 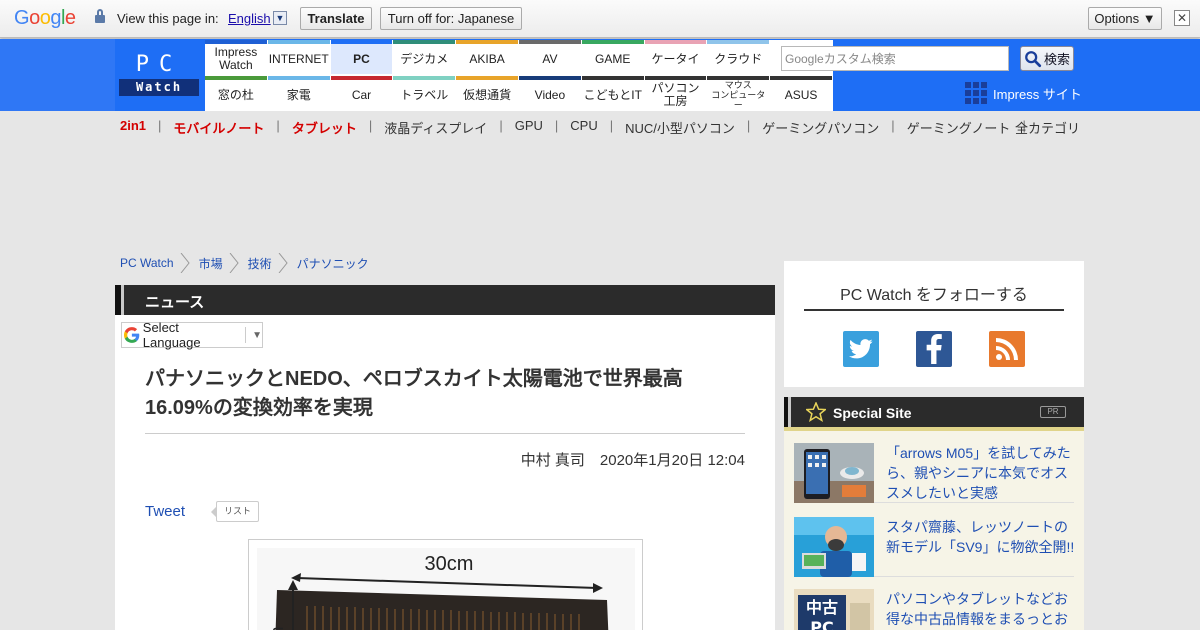 I want to click on nav-item: 窓の杜, so click(x=236, y=93).